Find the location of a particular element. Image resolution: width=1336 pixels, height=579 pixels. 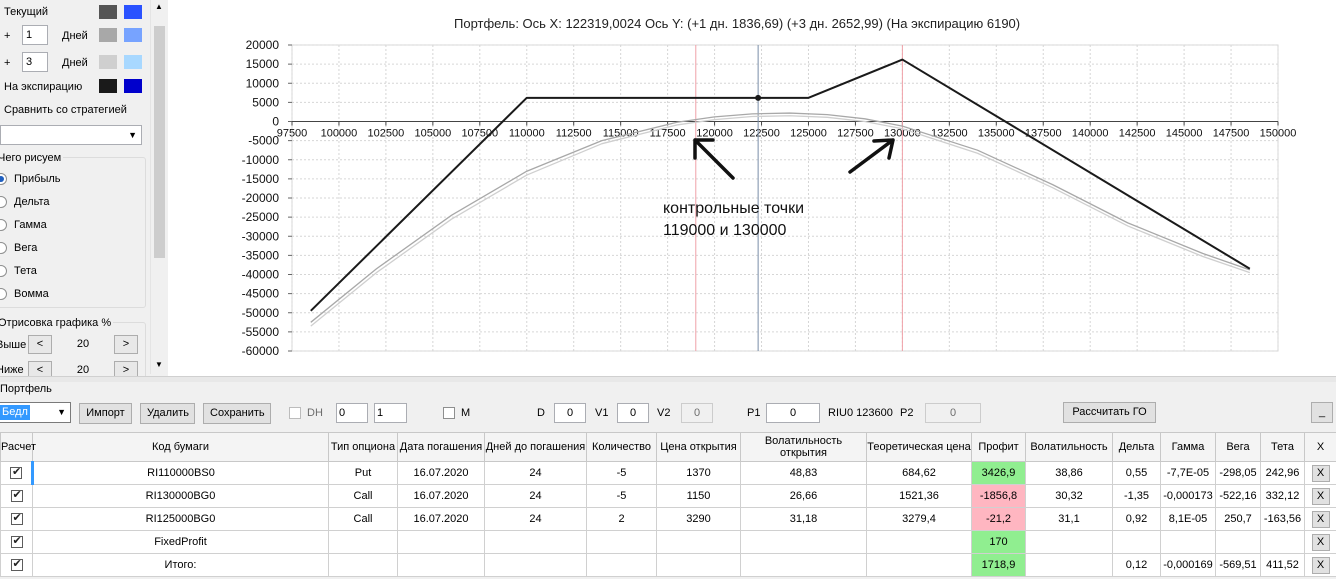

cell-profit: 1718,9 is located at coordinates (998, 565).